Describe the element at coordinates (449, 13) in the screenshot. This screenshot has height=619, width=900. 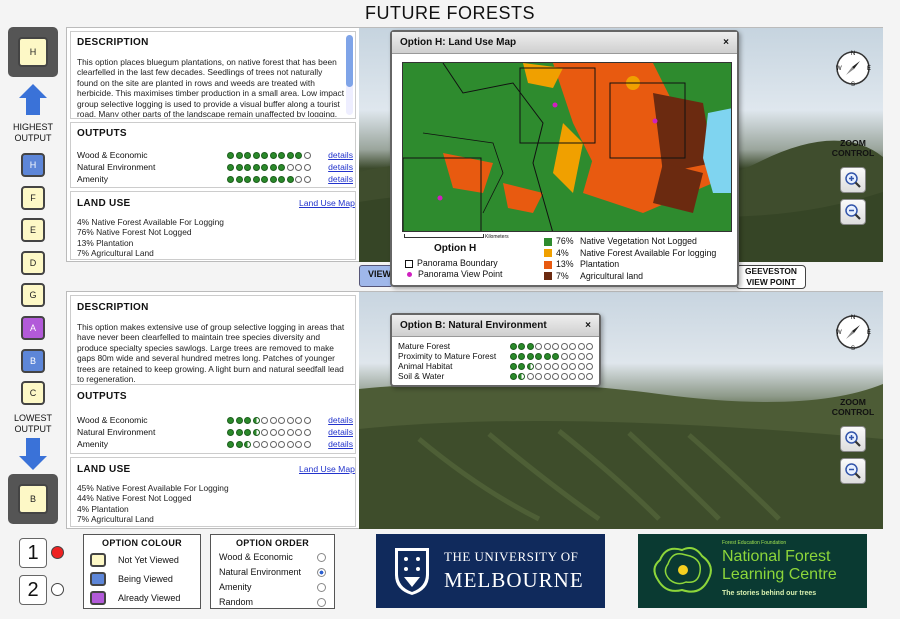
I see `page-title: FUTURE FORESTS` at that location.